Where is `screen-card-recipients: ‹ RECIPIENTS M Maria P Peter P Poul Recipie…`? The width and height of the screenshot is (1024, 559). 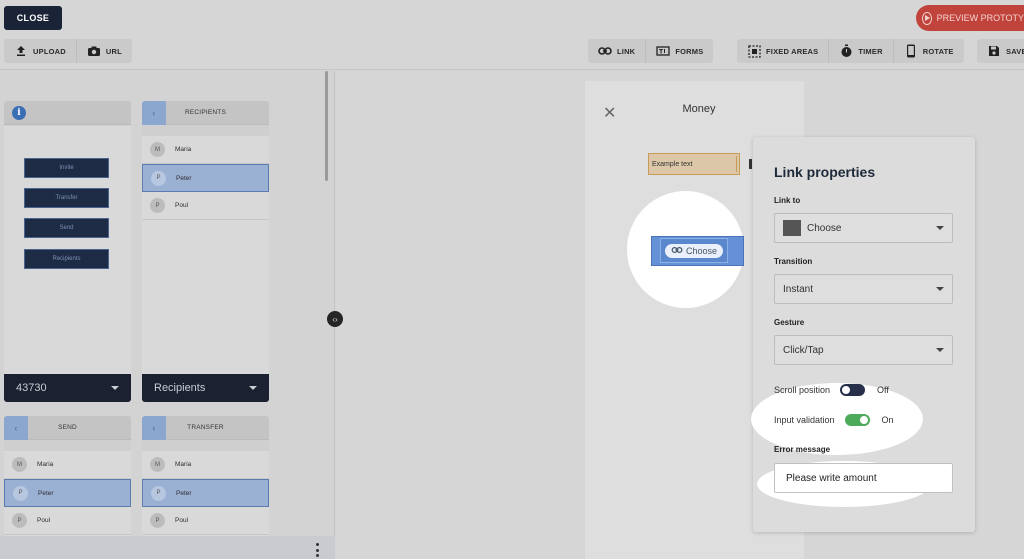
screen-card-recipients: ‹ RECIPIENTS M Maria P Peter P Poul Recipie… is located at coordinates (205, 251).